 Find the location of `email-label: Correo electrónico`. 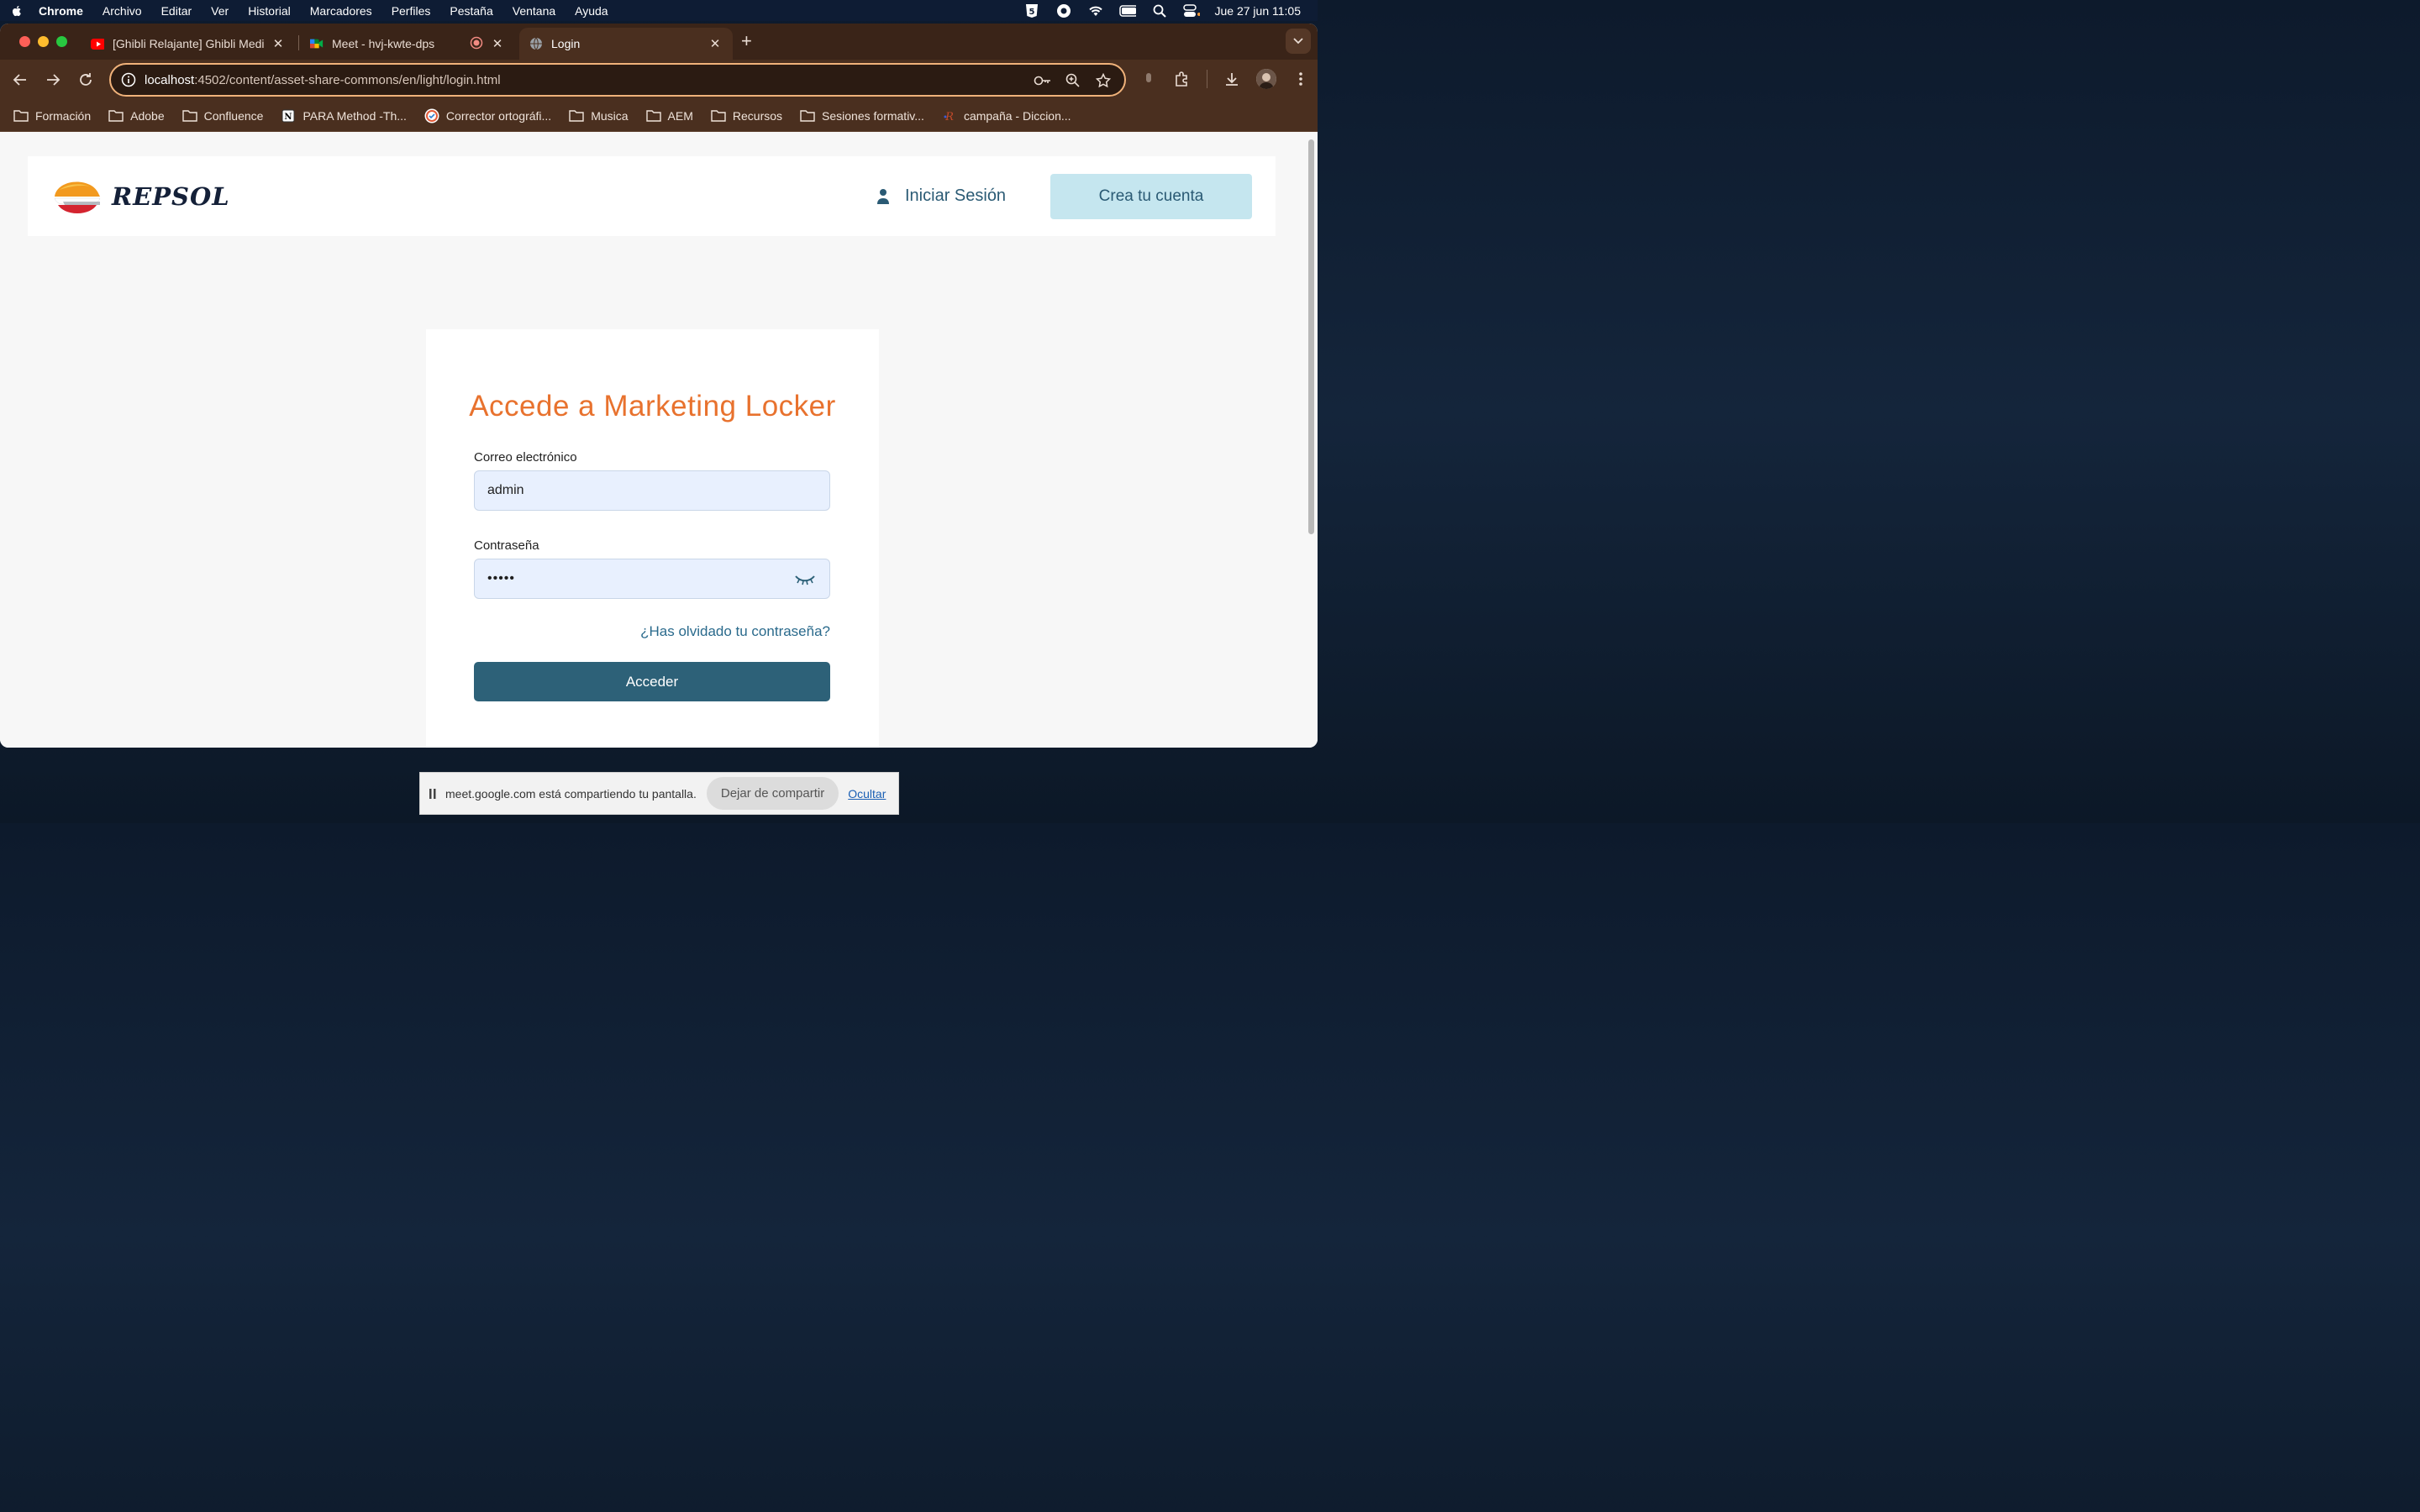

email-label: Correo electrónico is located at coordinates (525, 457).